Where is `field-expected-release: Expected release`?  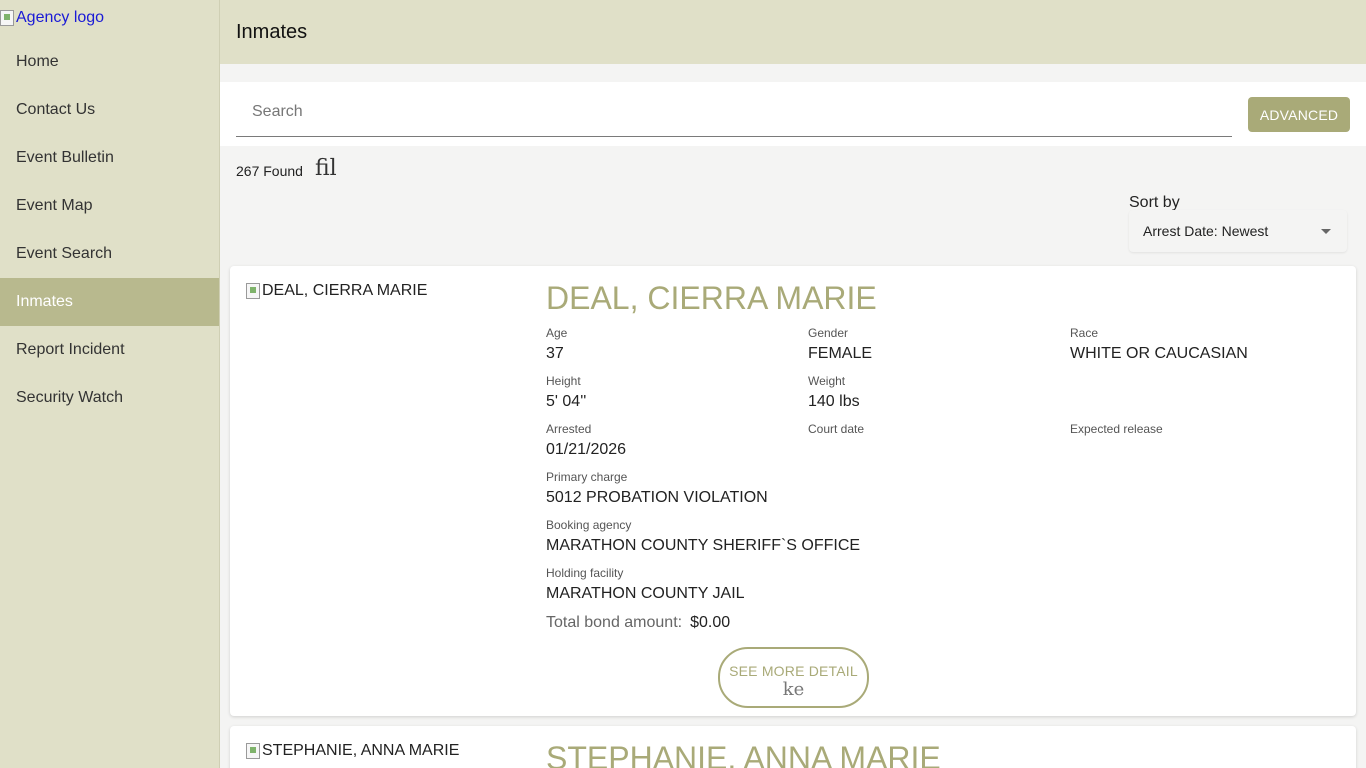
field-expected-release: Expected release is located at coordinates (1116, 431).